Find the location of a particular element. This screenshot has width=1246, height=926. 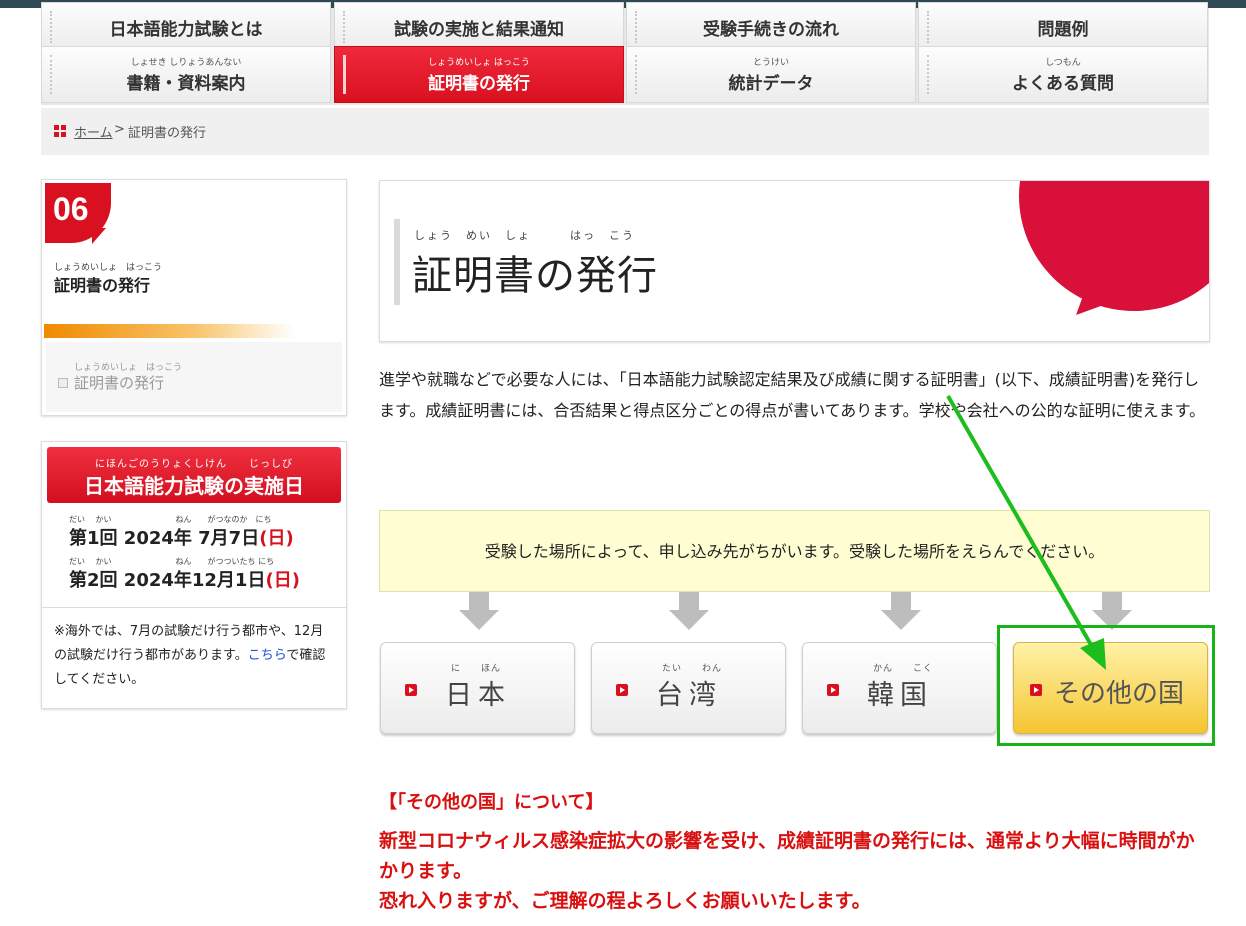

about-heading: 【「その他の国」について】 is located at coordinates (491, 802).